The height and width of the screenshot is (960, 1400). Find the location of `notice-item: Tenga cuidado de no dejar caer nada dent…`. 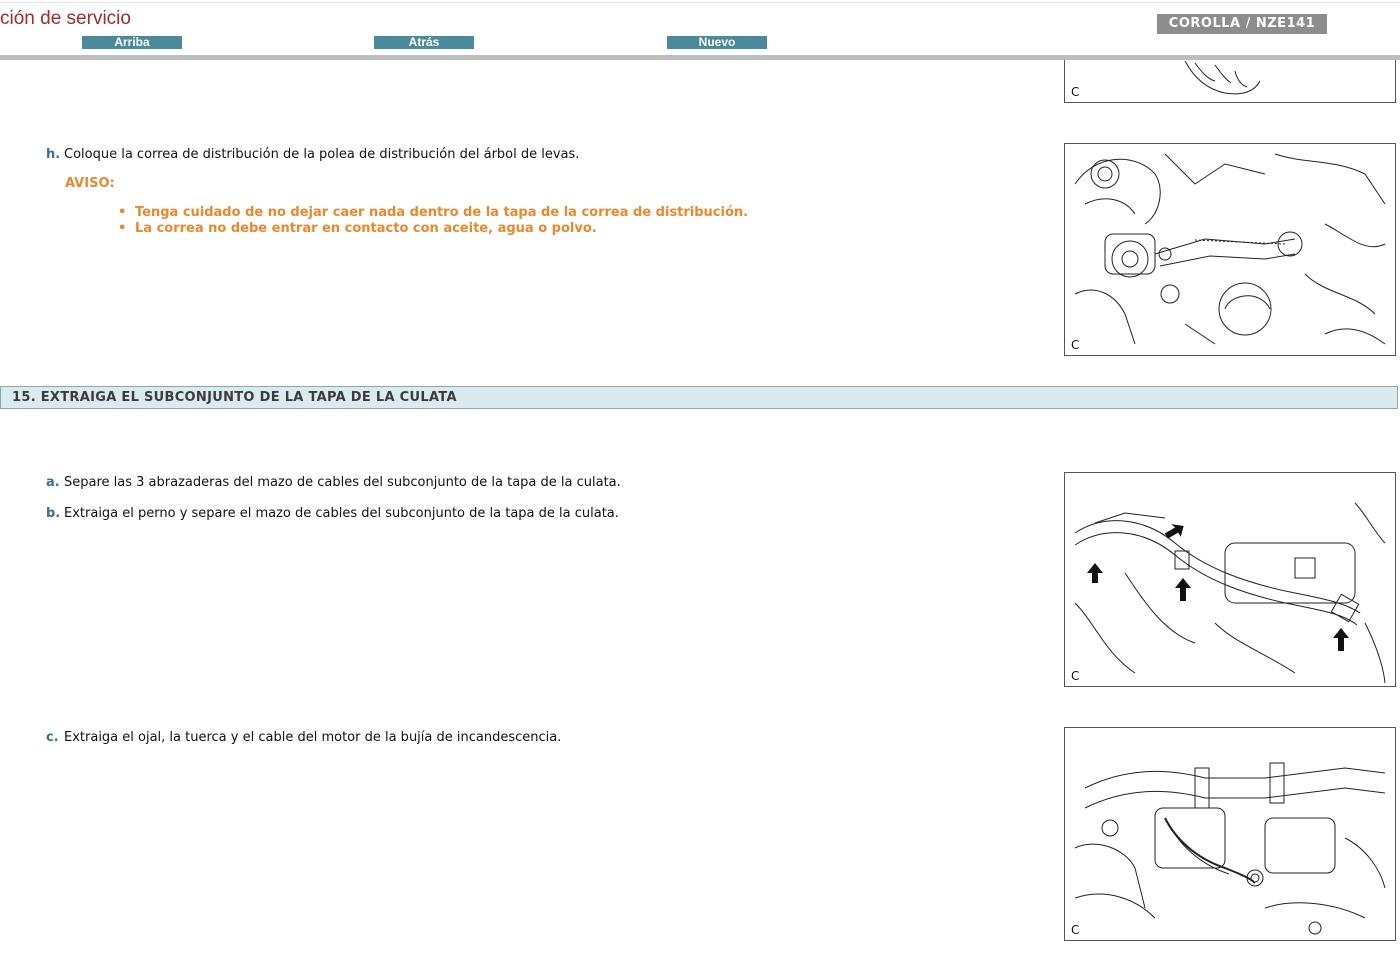

notice-item: Tenga cuidado de no dejar caer nada dent… is located at coordinates (433, 213).